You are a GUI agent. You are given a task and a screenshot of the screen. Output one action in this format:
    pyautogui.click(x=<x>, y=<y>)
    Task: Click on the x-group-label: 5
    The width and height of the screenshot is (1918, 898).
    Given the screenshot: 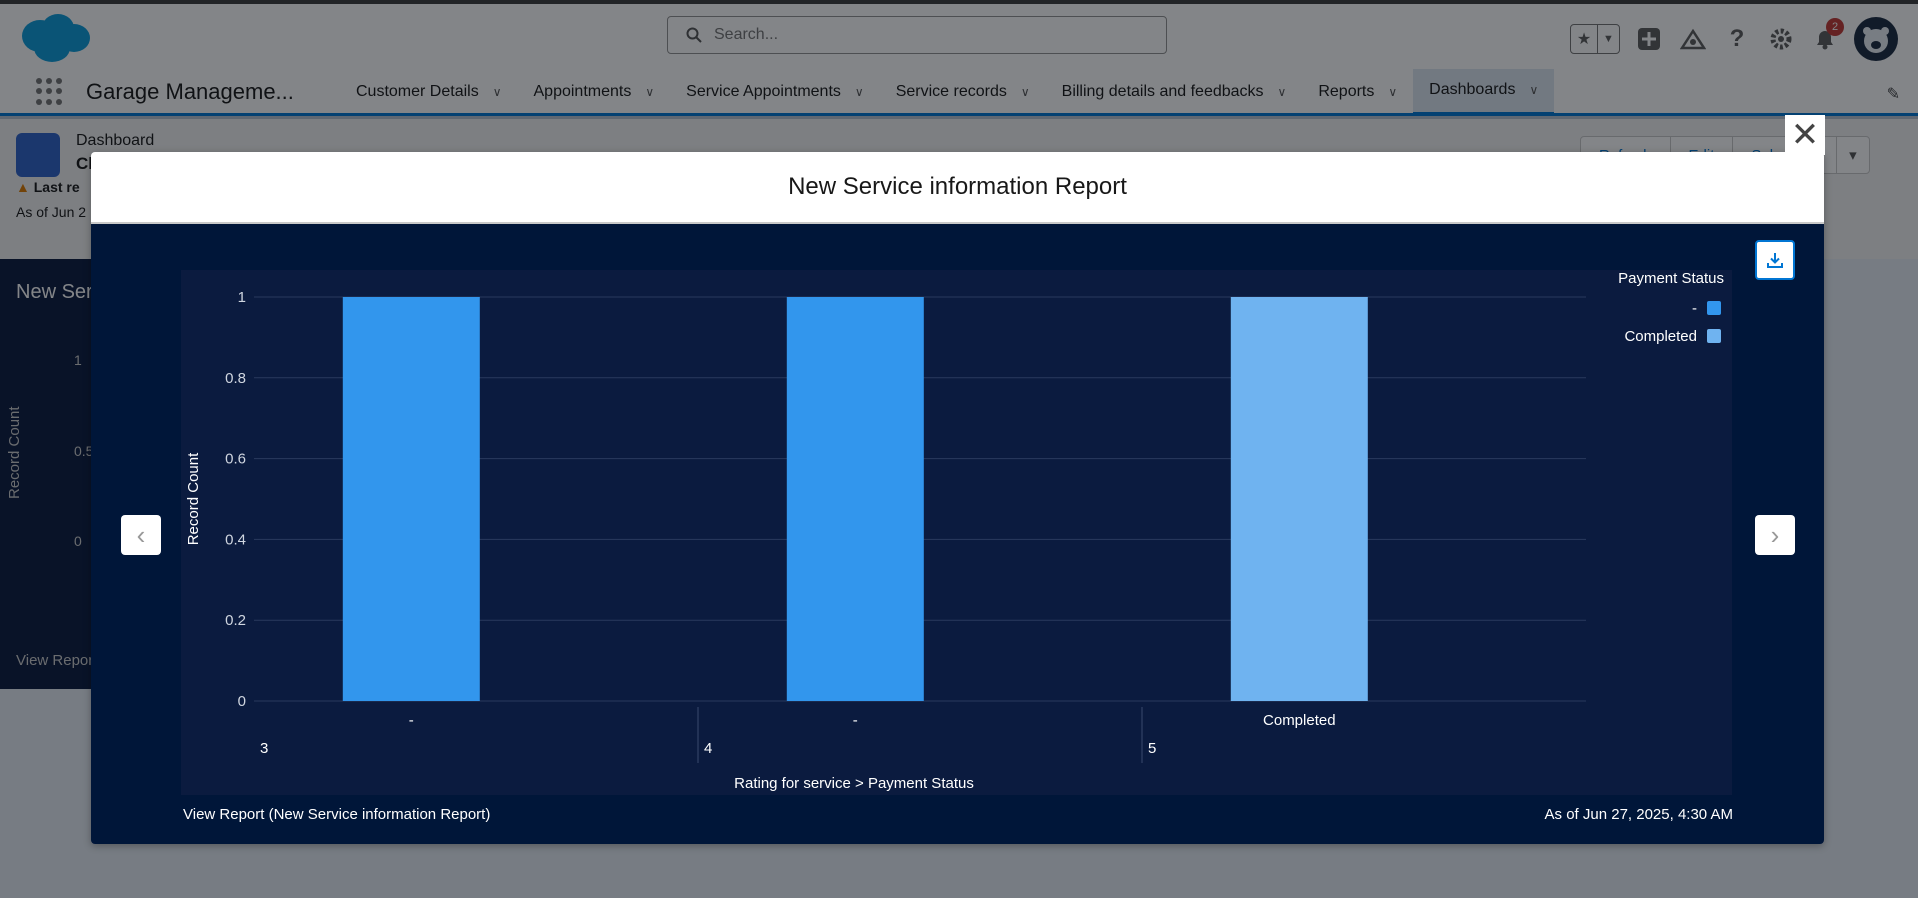 What is the action you would take?
    pyautogui.click(x=1152, y=748)
    